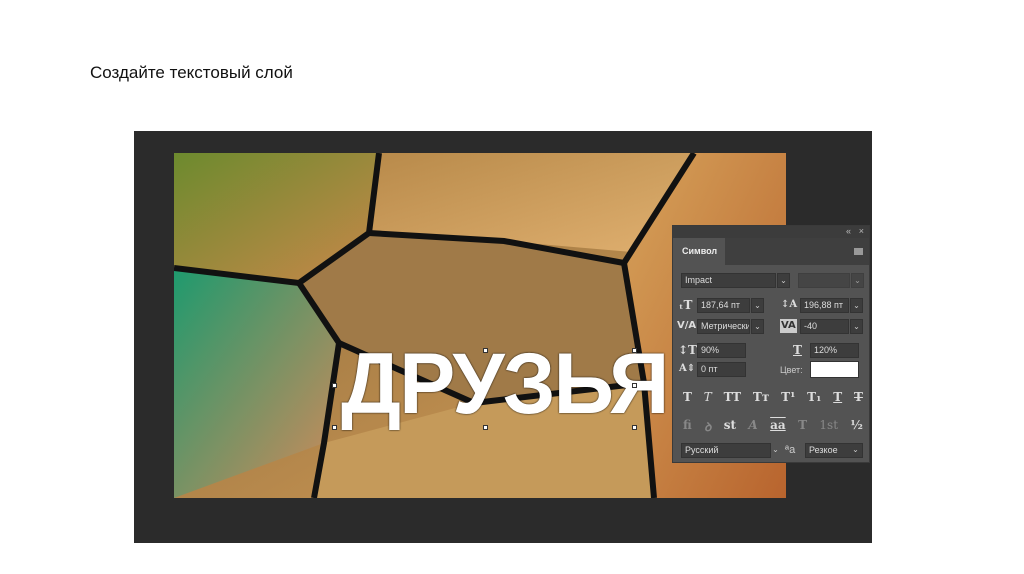 This screenshot has height=574, width=1024. I want to click on panel-topbar: « ×, so click(771, 232).